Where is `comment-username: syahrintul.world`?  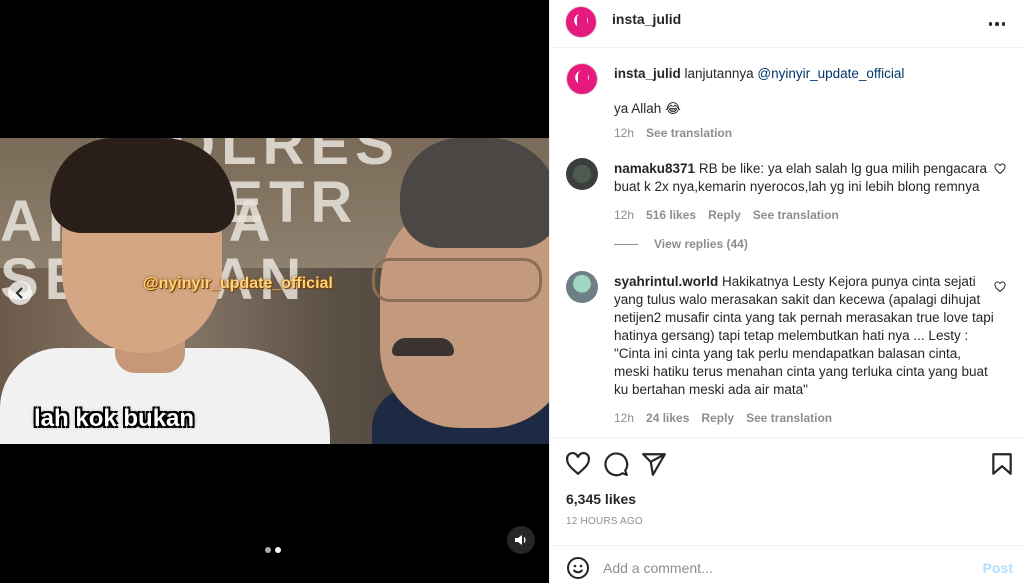 comment-username: syahrintul.world is located at coordinates (666, 281).